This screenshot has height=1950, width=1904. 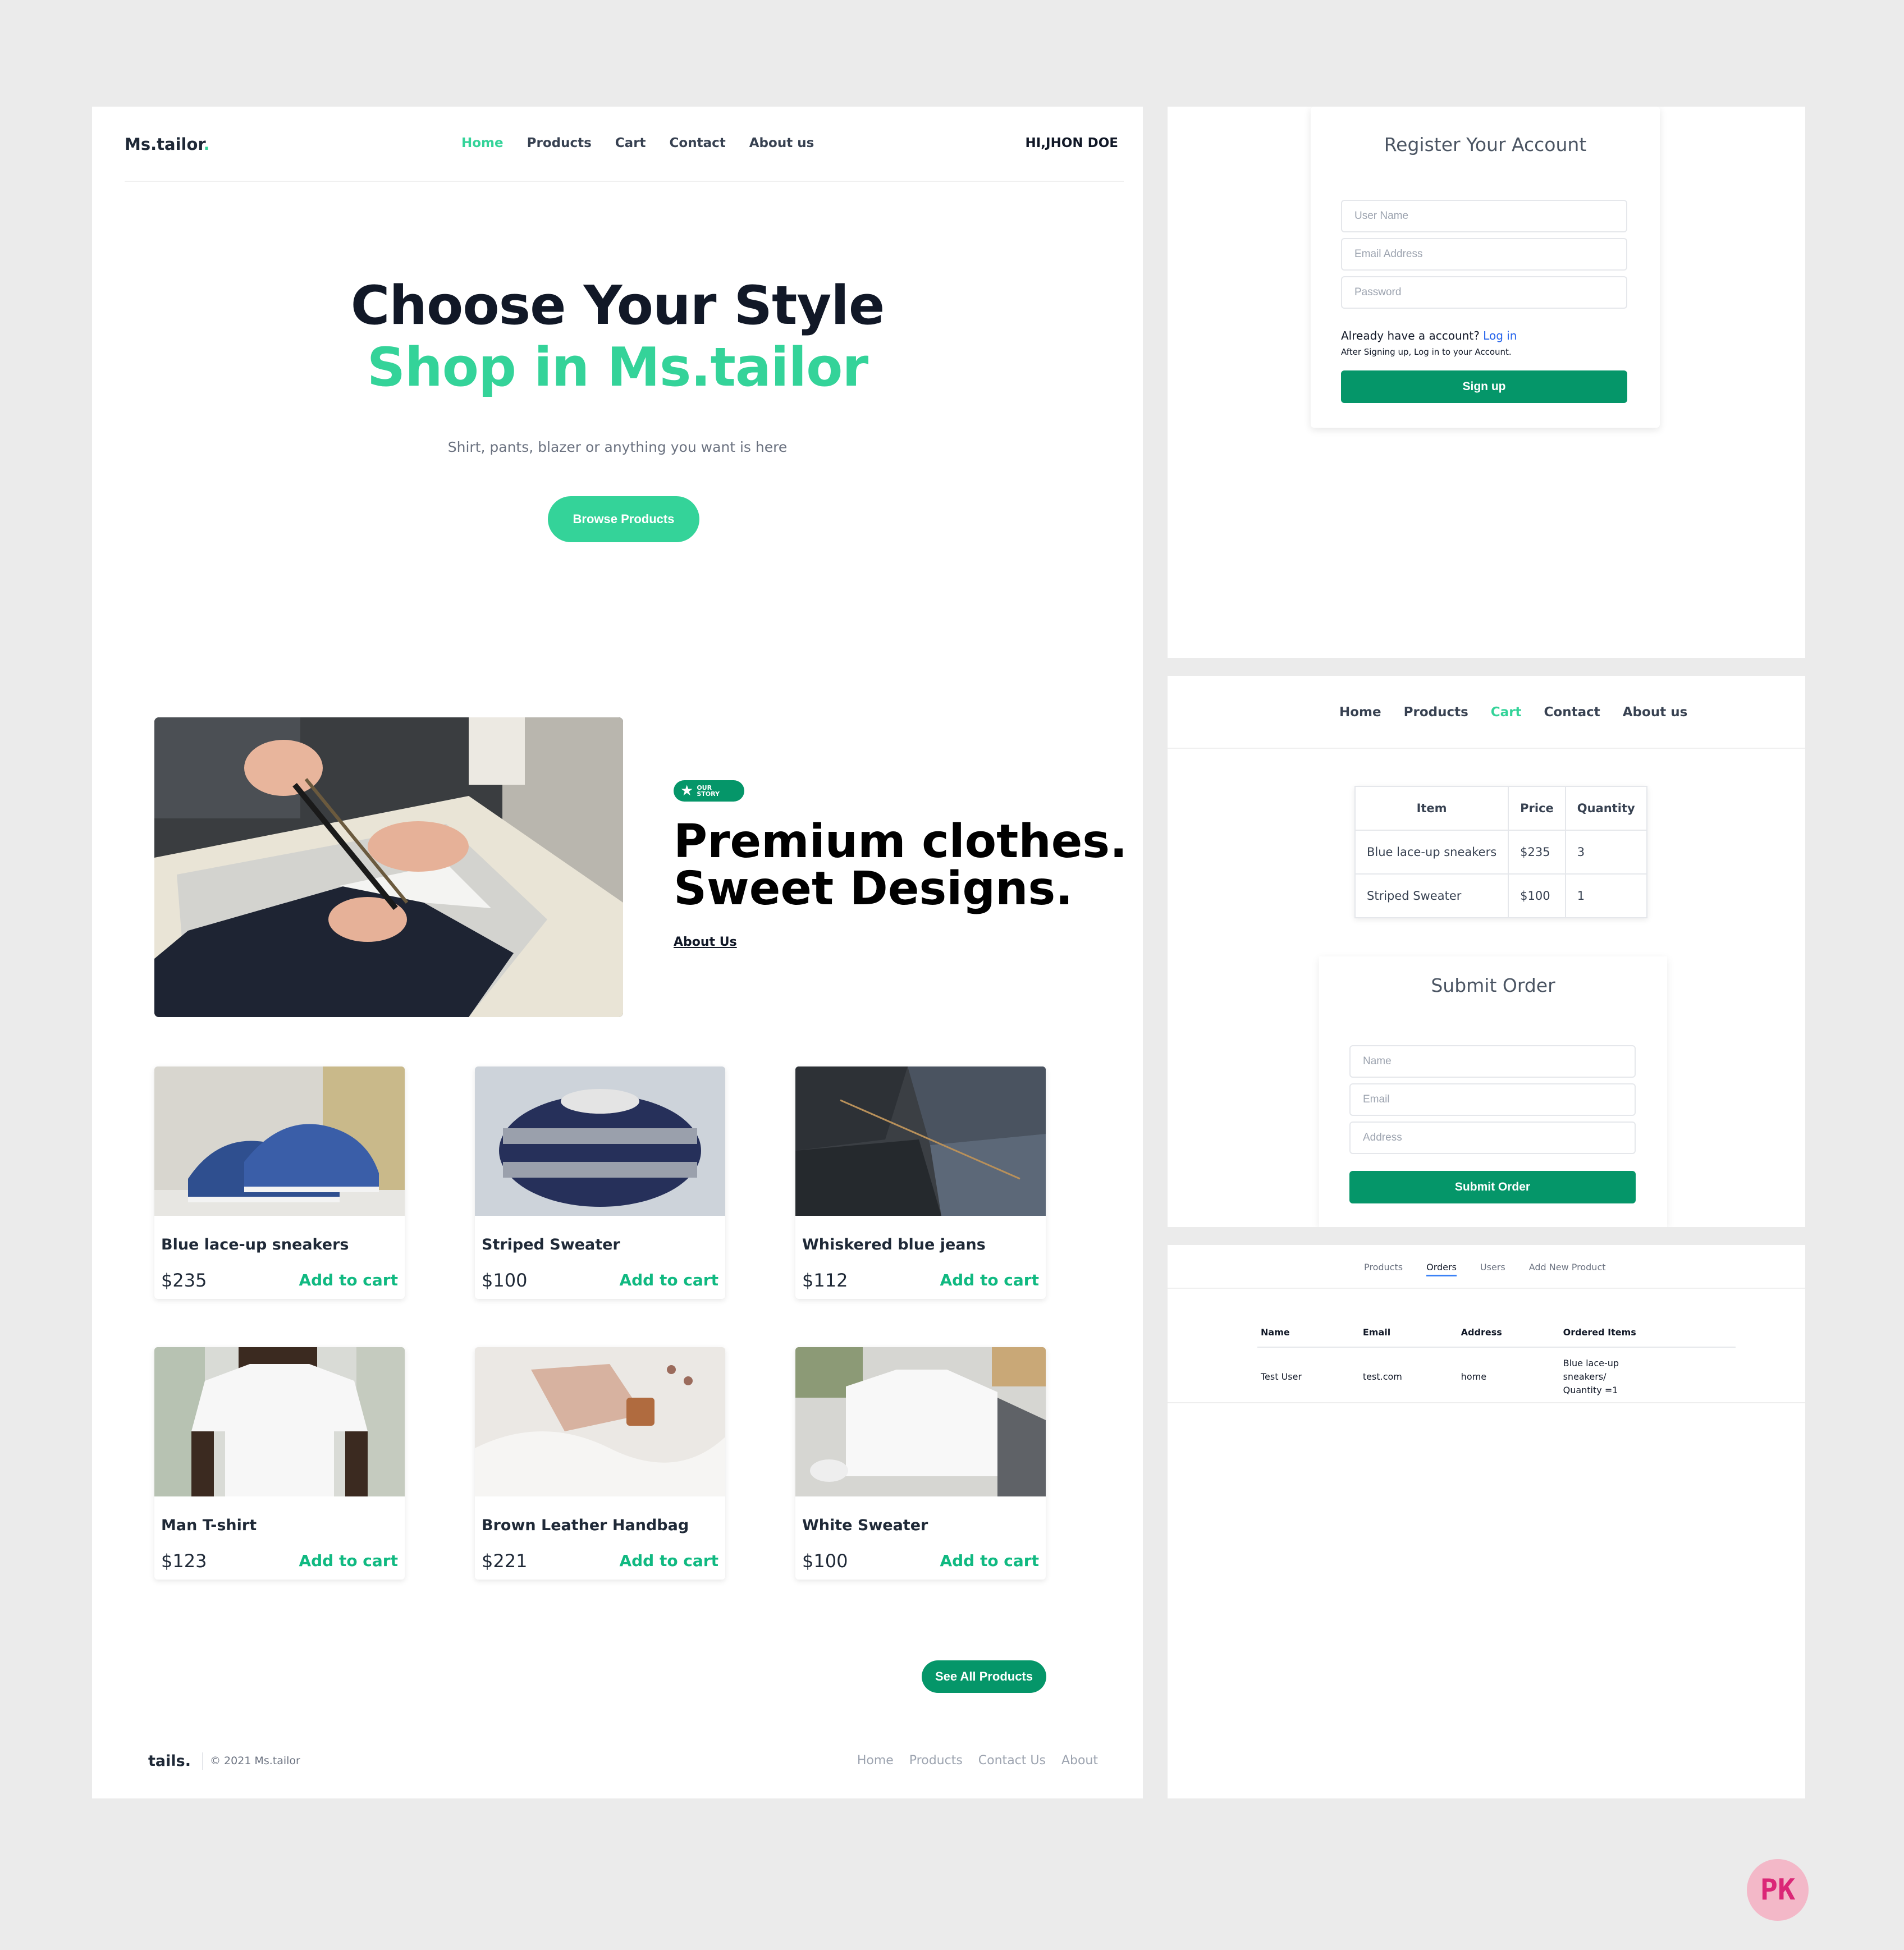 What do you see at coordinates (184, 1561) in the screenshot?
I see `product-price: $123` at bounding box center [184, 1561].